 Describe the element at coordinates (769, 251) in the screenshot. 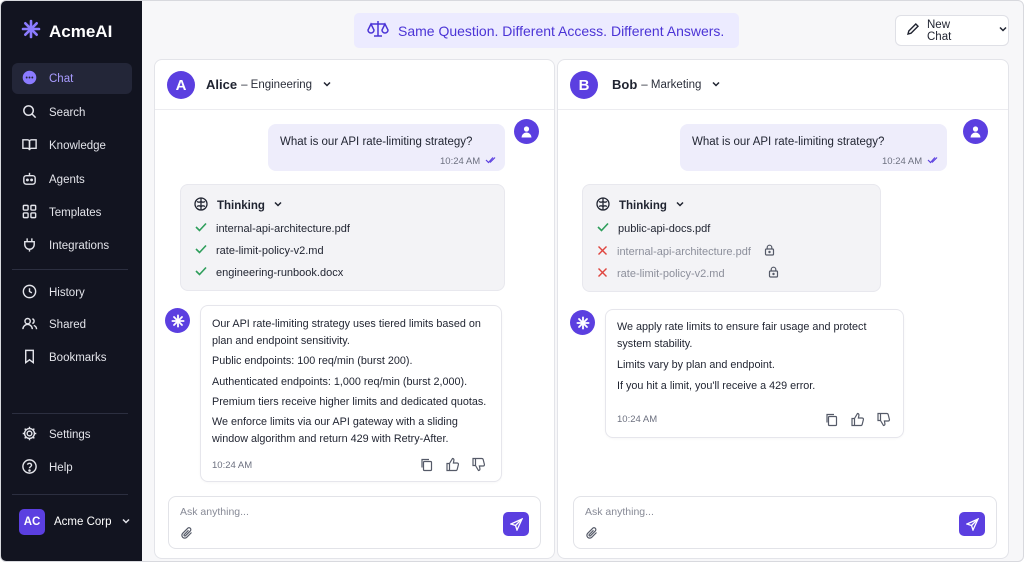

I see `lock-icon` at that location.